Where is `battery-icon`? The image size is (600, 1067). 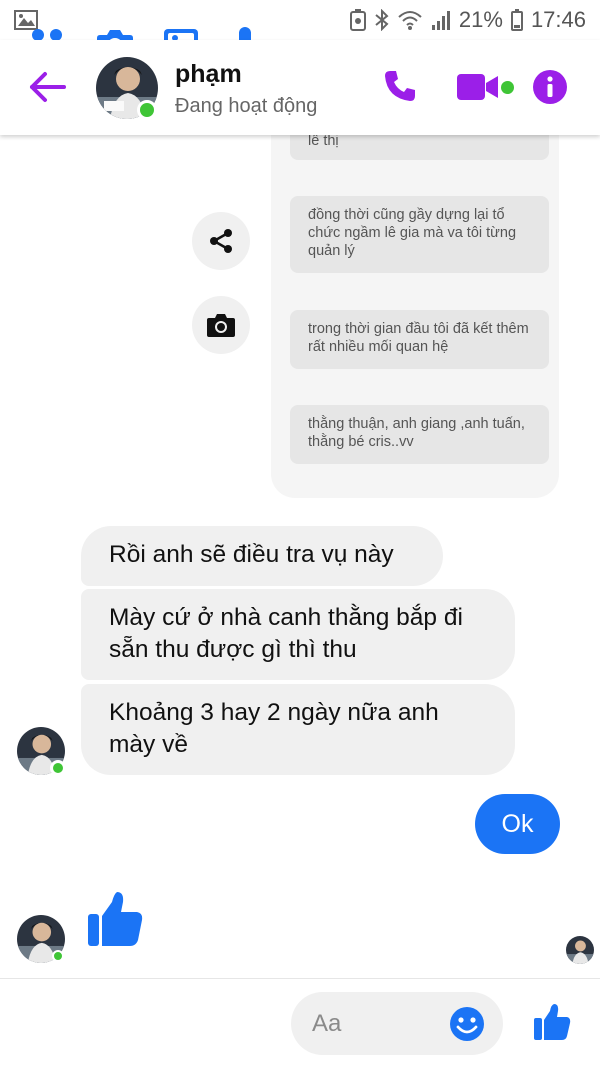
battery-icon is located at coordinates (516, 20).